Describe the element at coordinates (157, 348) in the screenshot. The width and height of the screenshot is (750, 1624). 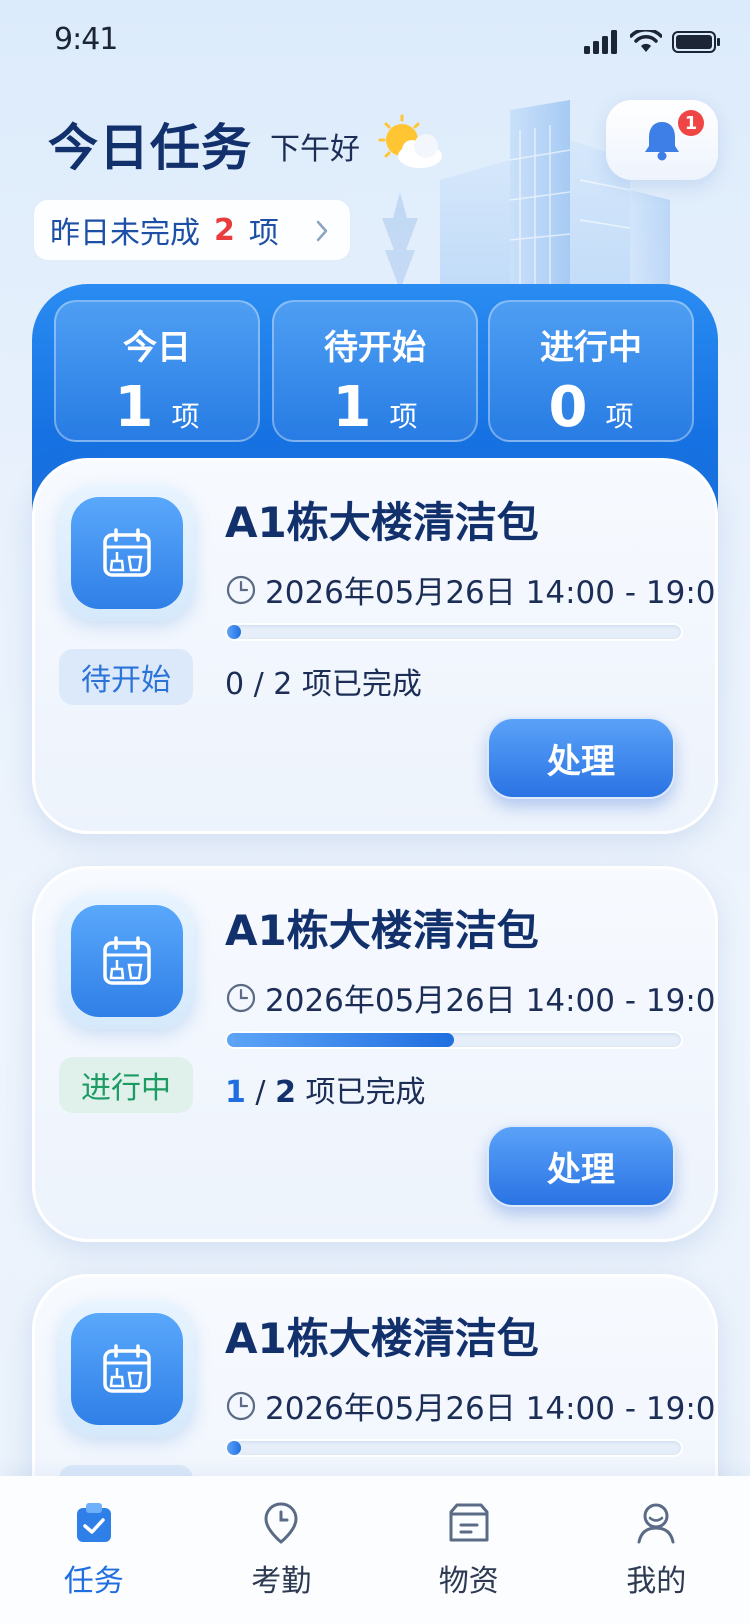
I see `stat-label: 今日` at that location.